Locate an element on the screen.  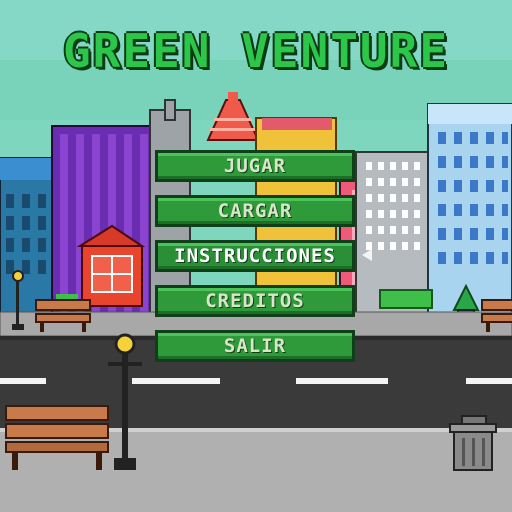
building-light-blue is located at coordinates (469, 211).